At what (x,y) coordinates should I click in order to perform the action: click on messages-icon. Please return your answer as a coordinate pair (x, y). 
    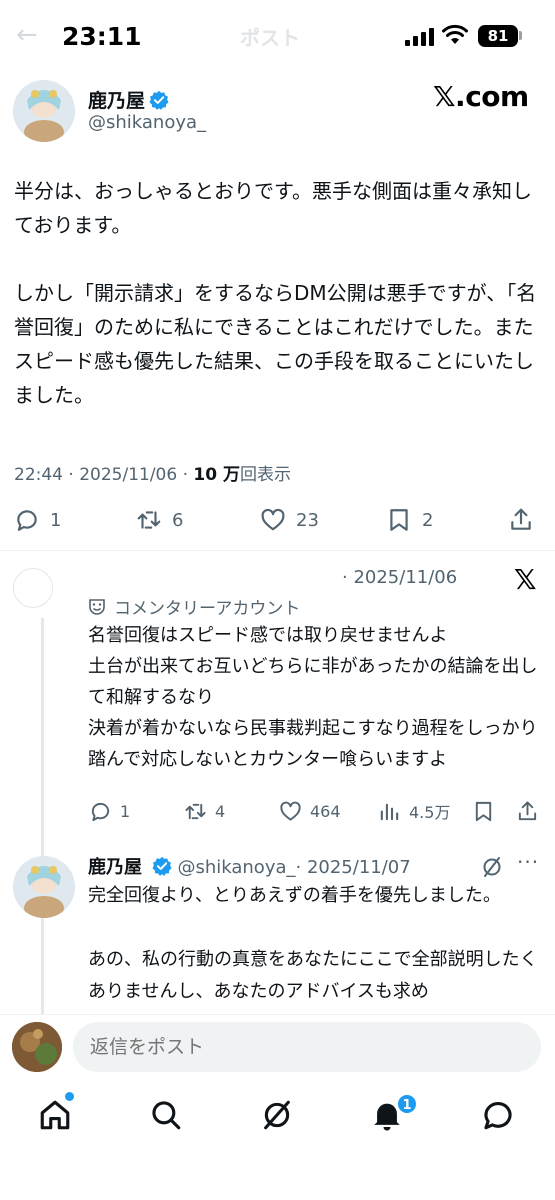
    Looking at the image, I should click on (498, 1116).